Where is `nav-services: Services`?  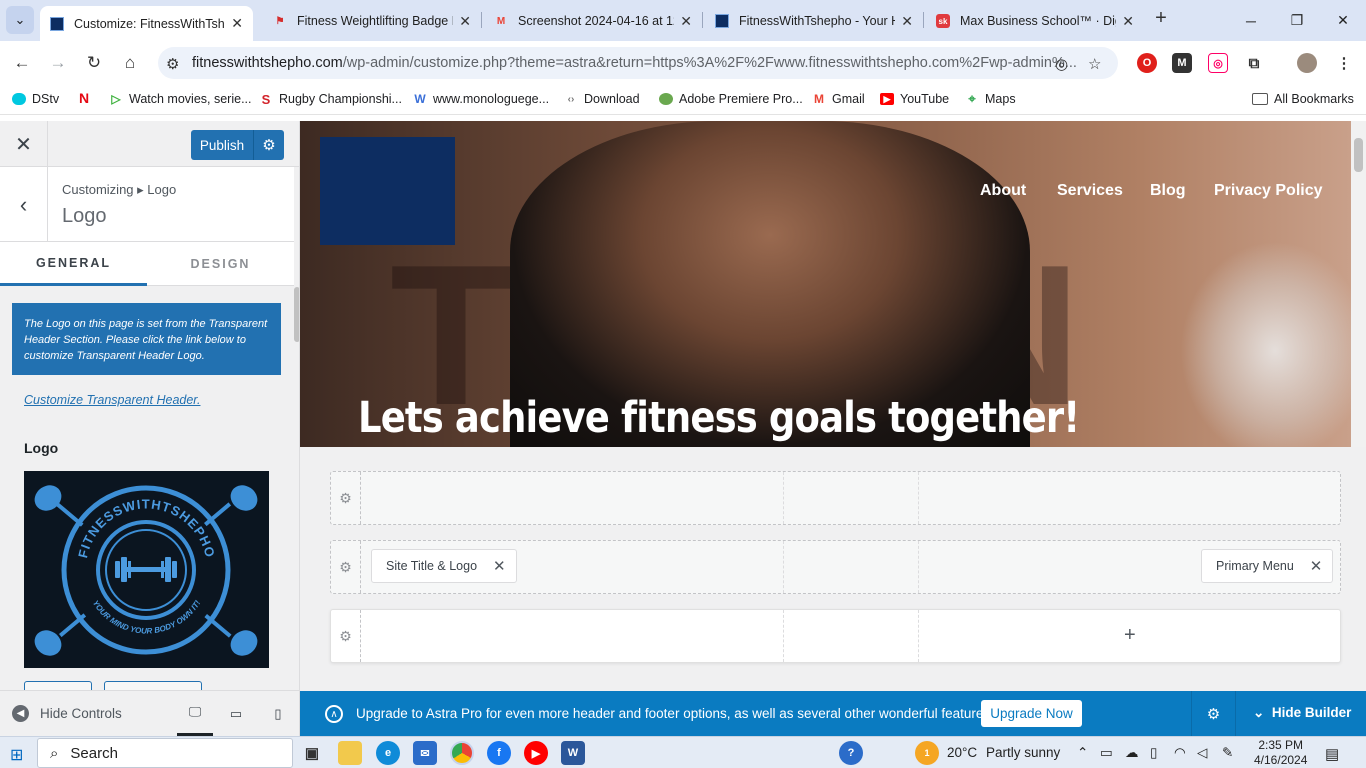
nav-services: Services is located at coordinates (1090, 191).